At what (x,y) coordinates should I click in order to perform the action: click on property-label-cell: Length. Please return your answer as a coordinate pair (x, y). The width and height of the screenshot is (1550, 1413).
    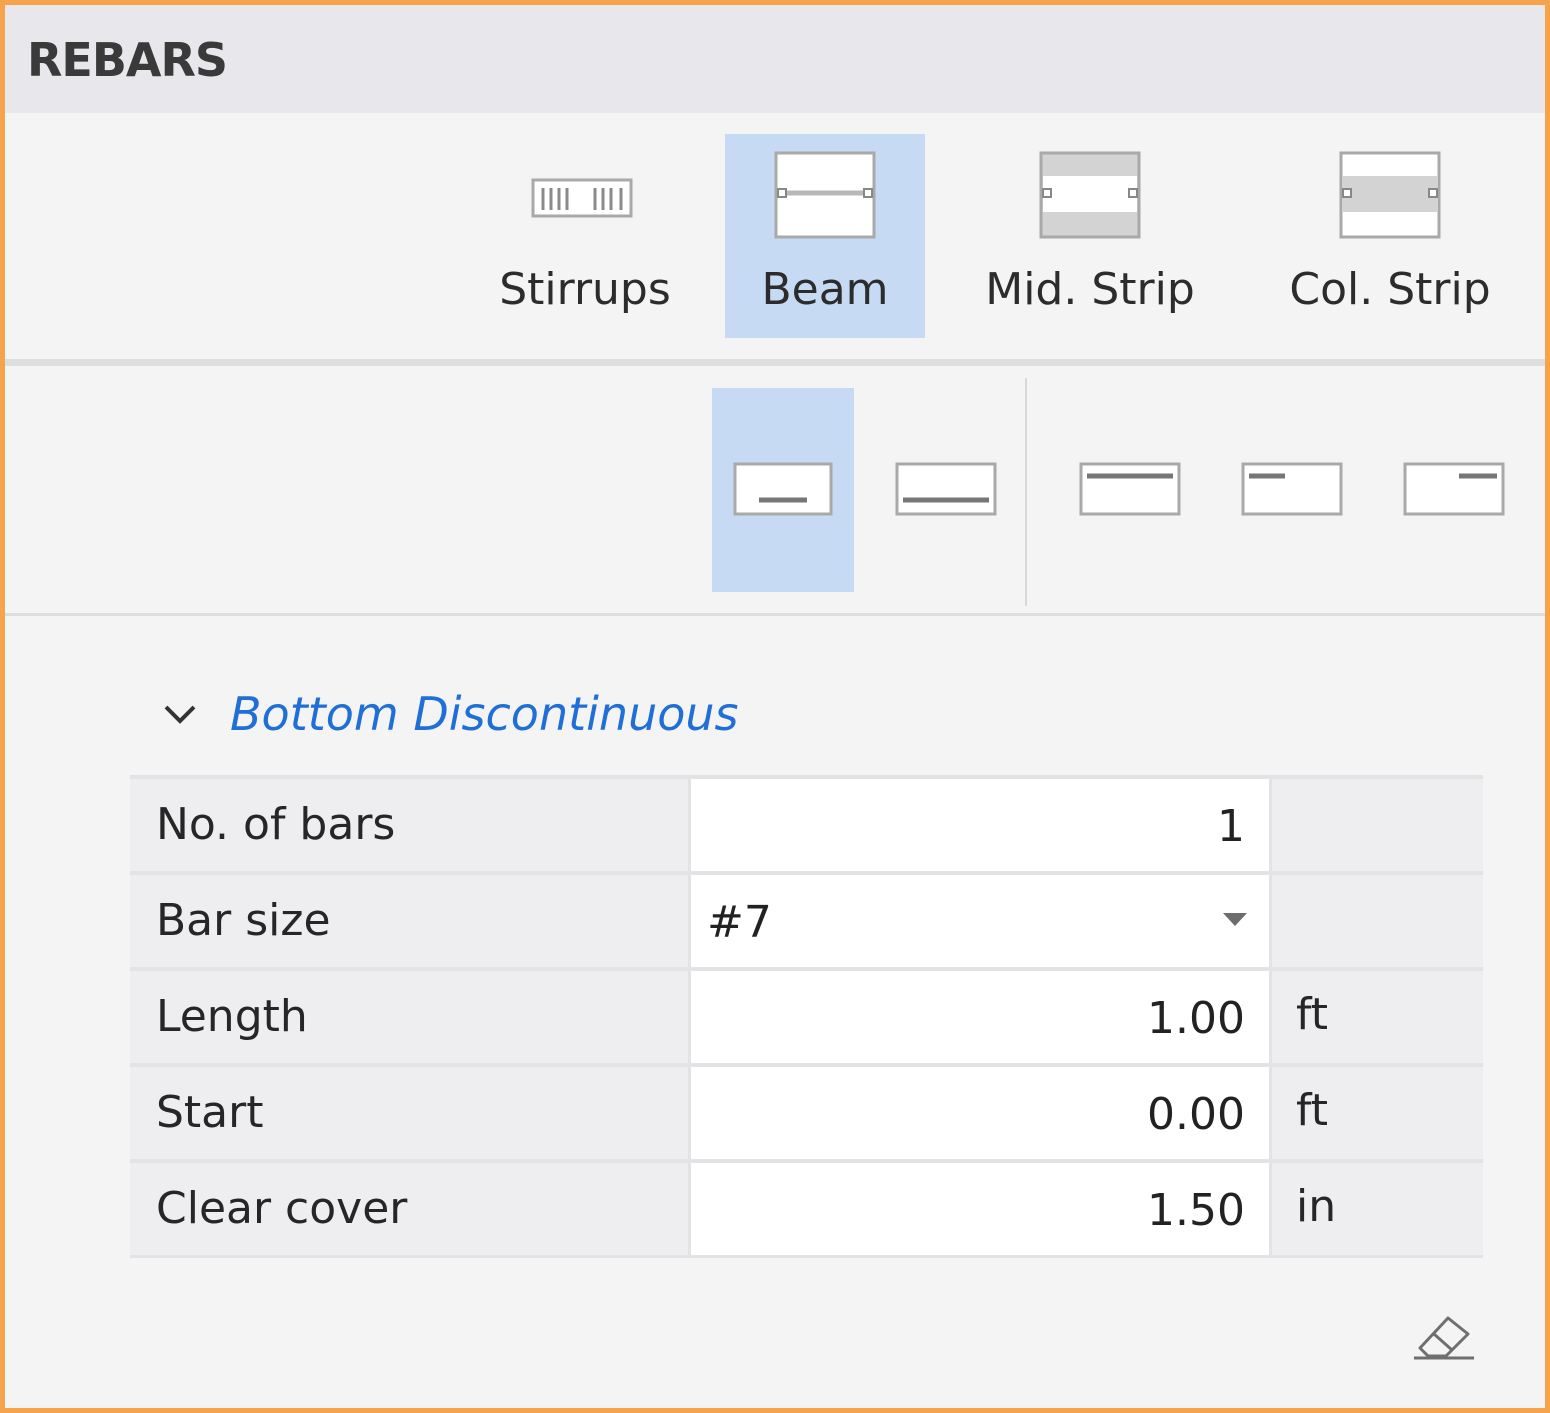
    Looking at the image, I should click on (409, 1017).